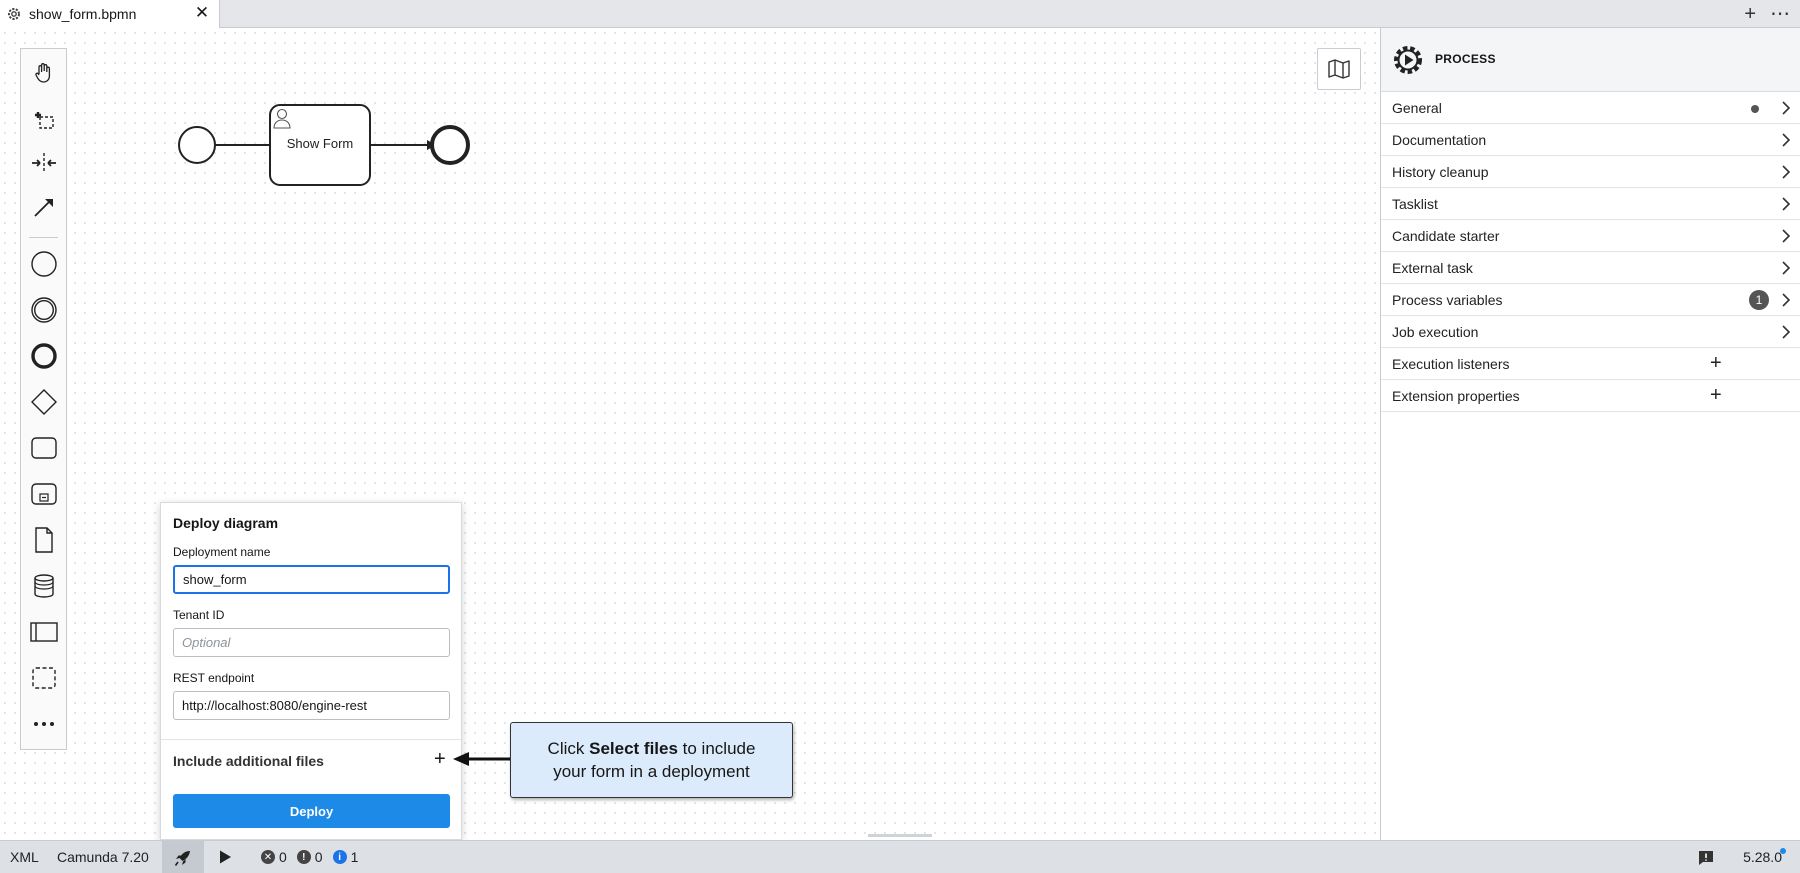  What do you see at coordinates (318, 857) in the screenshot?
I see `warning-count: 0` at bounding box center [318, 857].